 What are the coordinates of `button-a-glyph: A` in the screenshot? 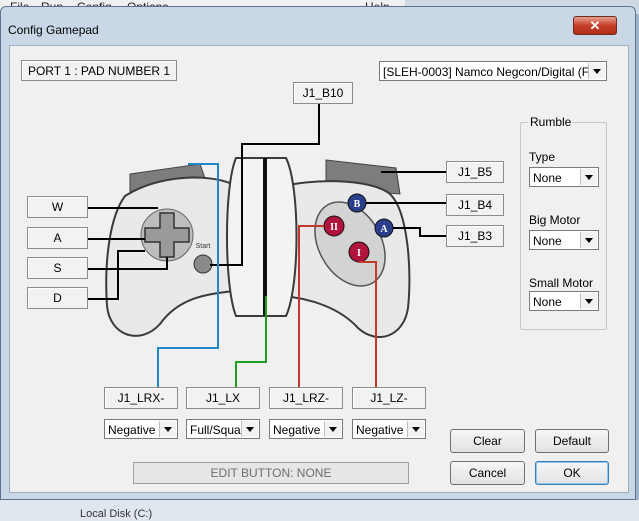 It's located at (384, 229).